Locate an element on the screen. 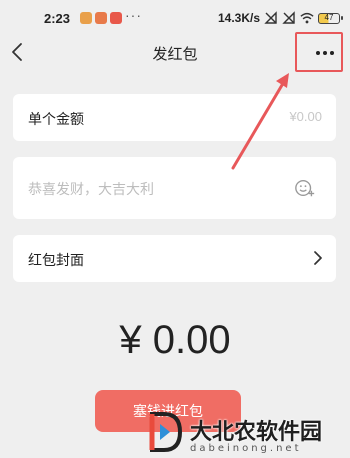 This screenshot has width=350, height=458. status-bar: 2:23 ··· 14.3K/s 47 is located at coordinates (175, 18).